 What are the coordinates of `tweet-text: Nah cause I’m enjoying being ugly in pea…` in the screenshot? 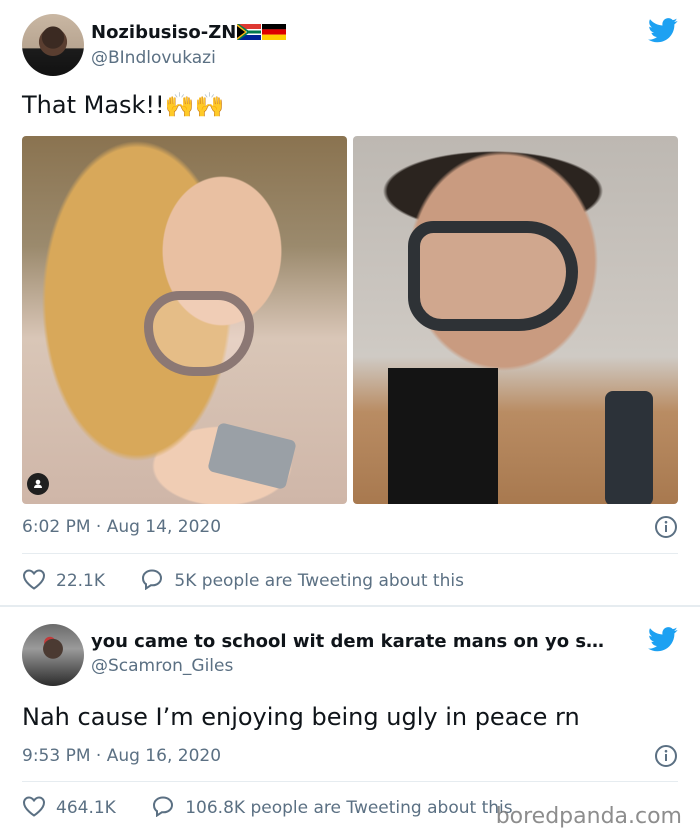 It's located at (301, 717).